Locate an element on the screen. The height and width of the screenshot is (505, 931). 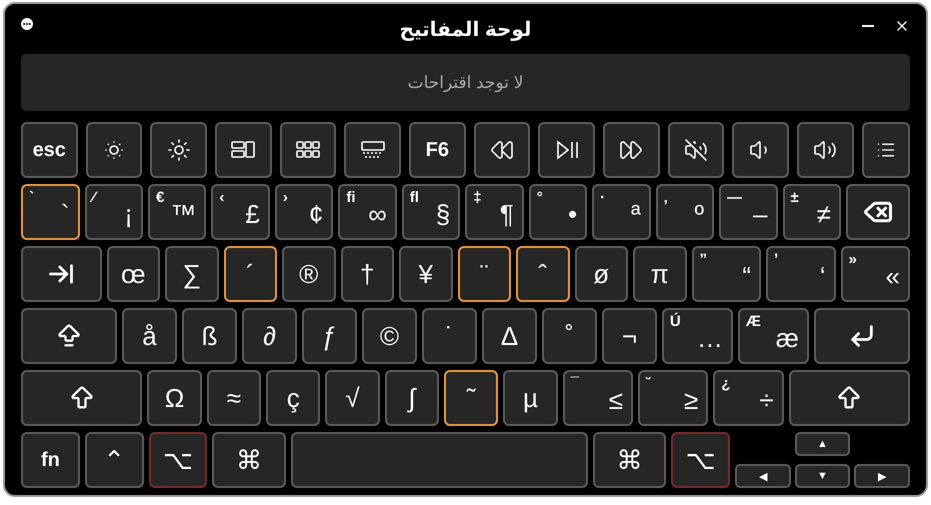
keyboard-key: © is located at coordinates (389, 336).